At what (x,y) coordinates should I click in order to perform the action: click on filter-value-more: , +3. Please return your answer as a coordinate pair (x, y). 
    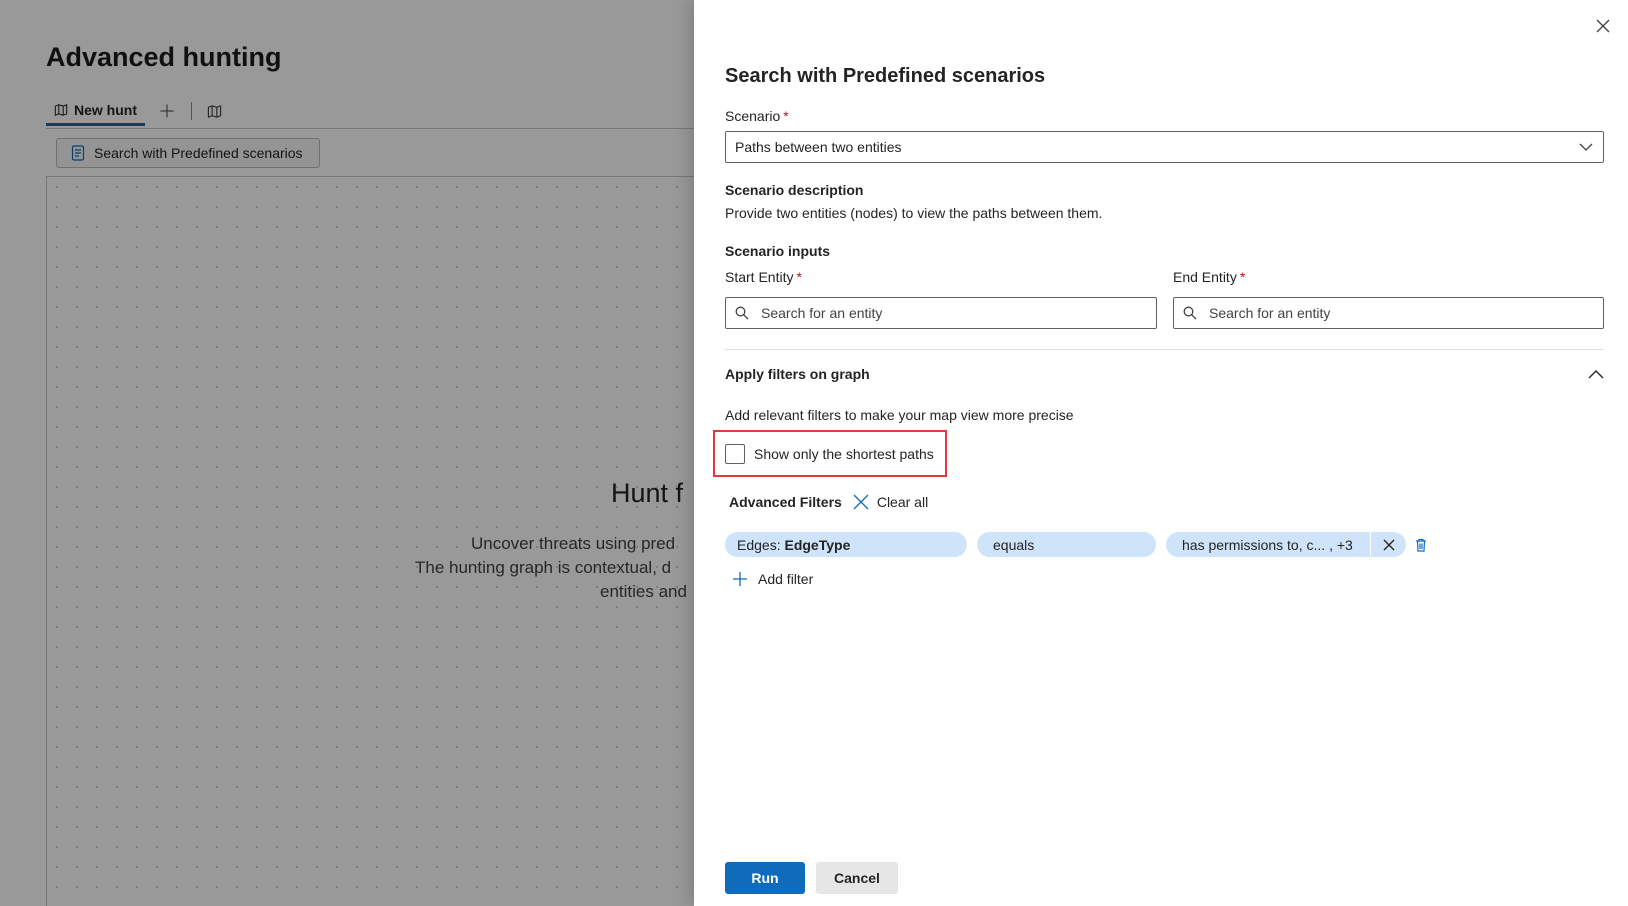
    Looking at the image, I should click on (1341, 544).